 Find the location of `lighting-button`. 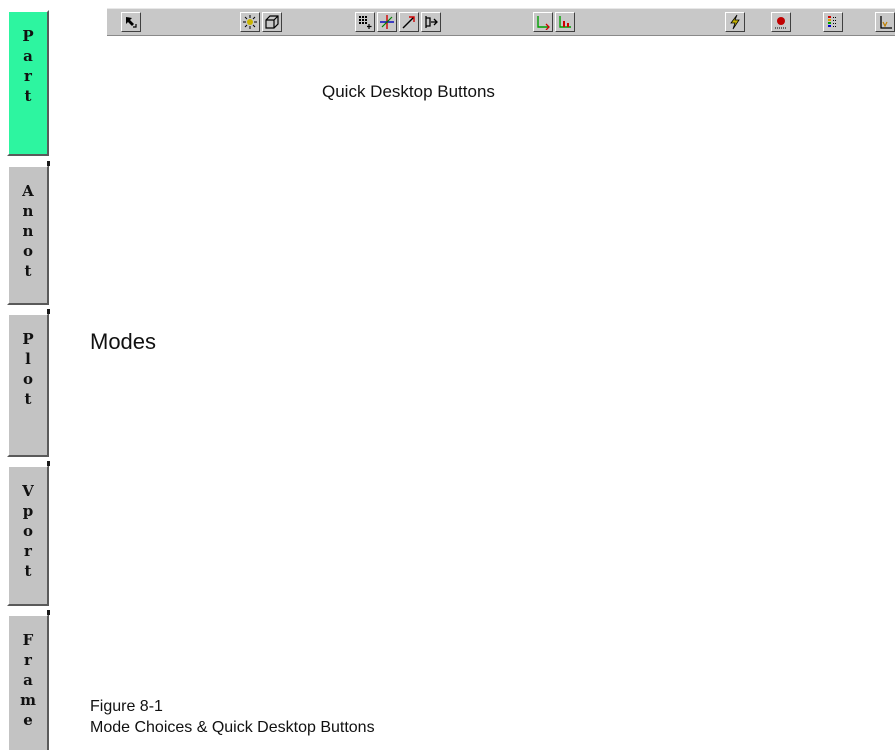

lighting-button is located at coordinates (250, 22).